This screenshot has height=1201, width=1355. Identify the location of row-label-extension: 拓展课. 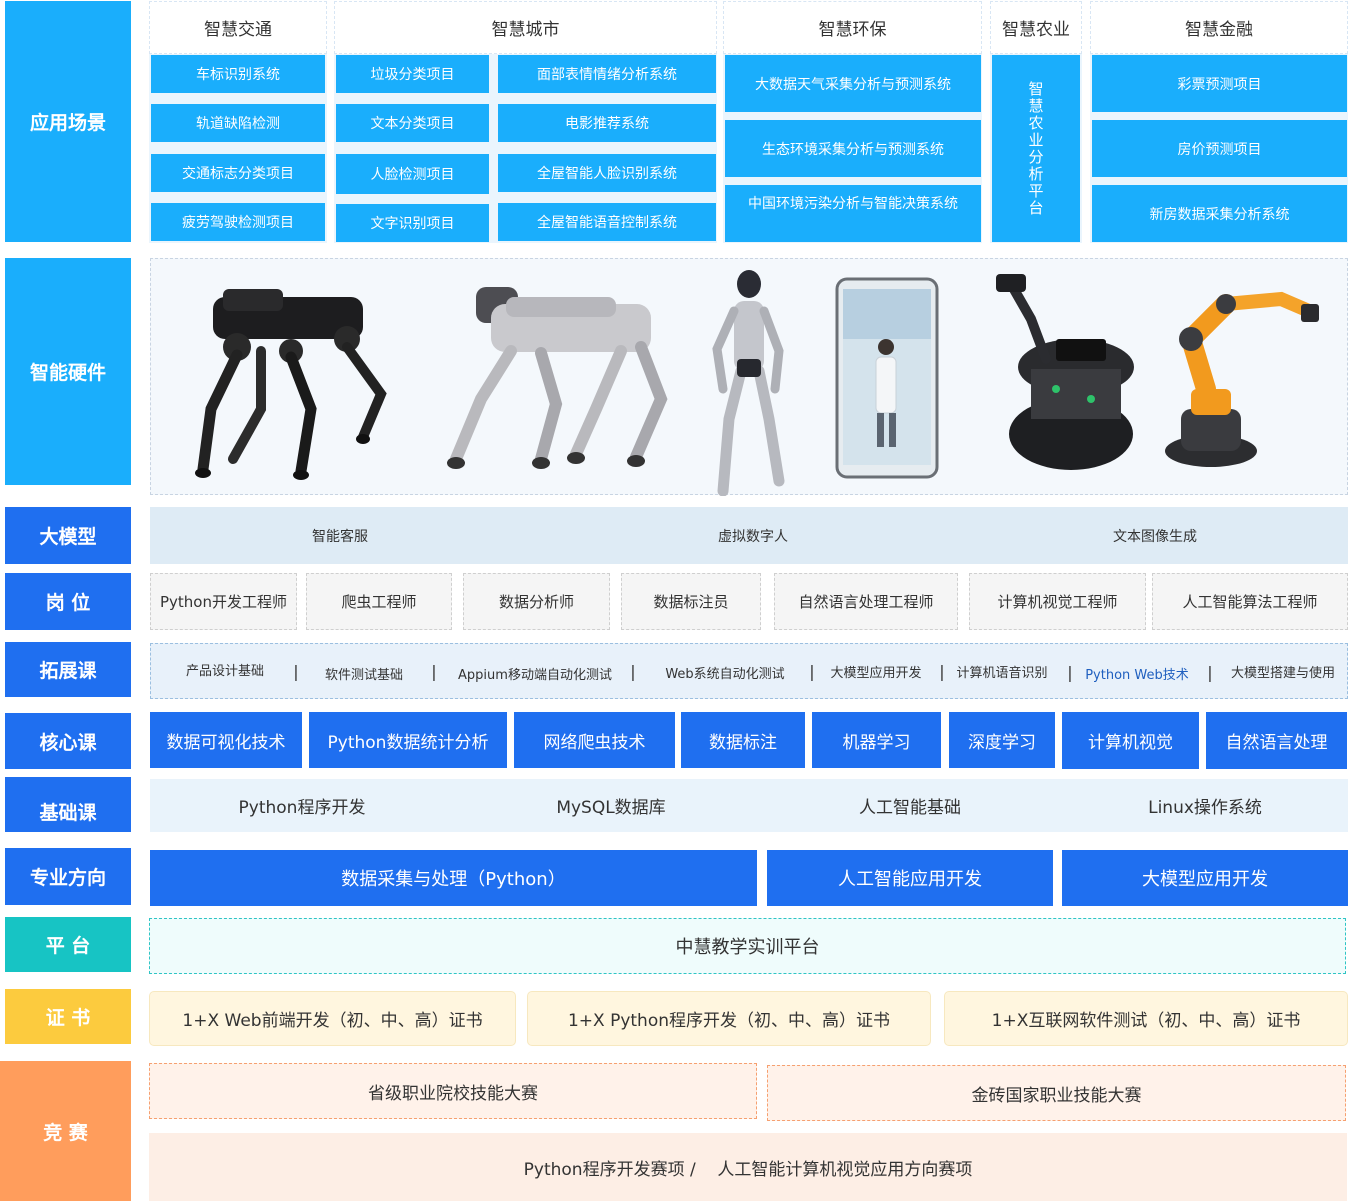
(68, 669).